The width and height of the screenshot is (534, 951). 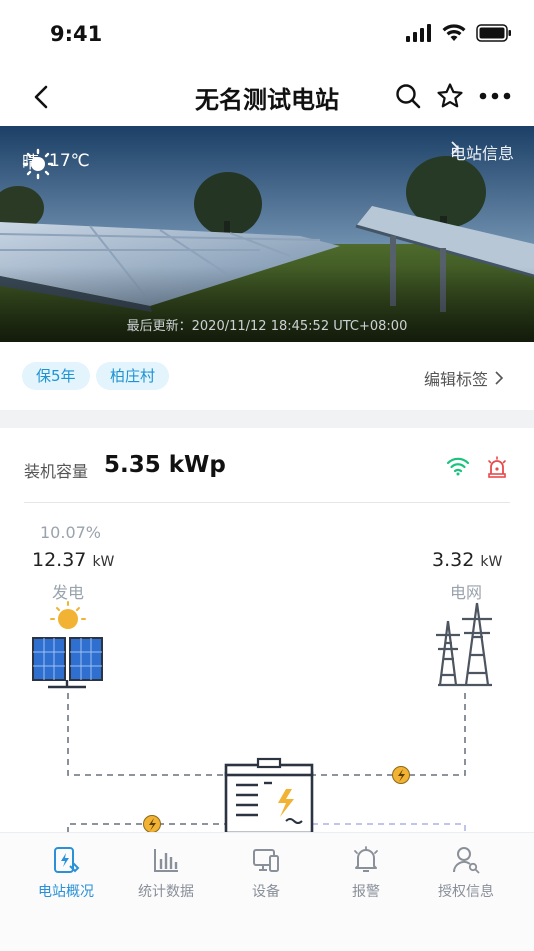 I want to click on solar-panel-icon, so click(x=67, y=645).